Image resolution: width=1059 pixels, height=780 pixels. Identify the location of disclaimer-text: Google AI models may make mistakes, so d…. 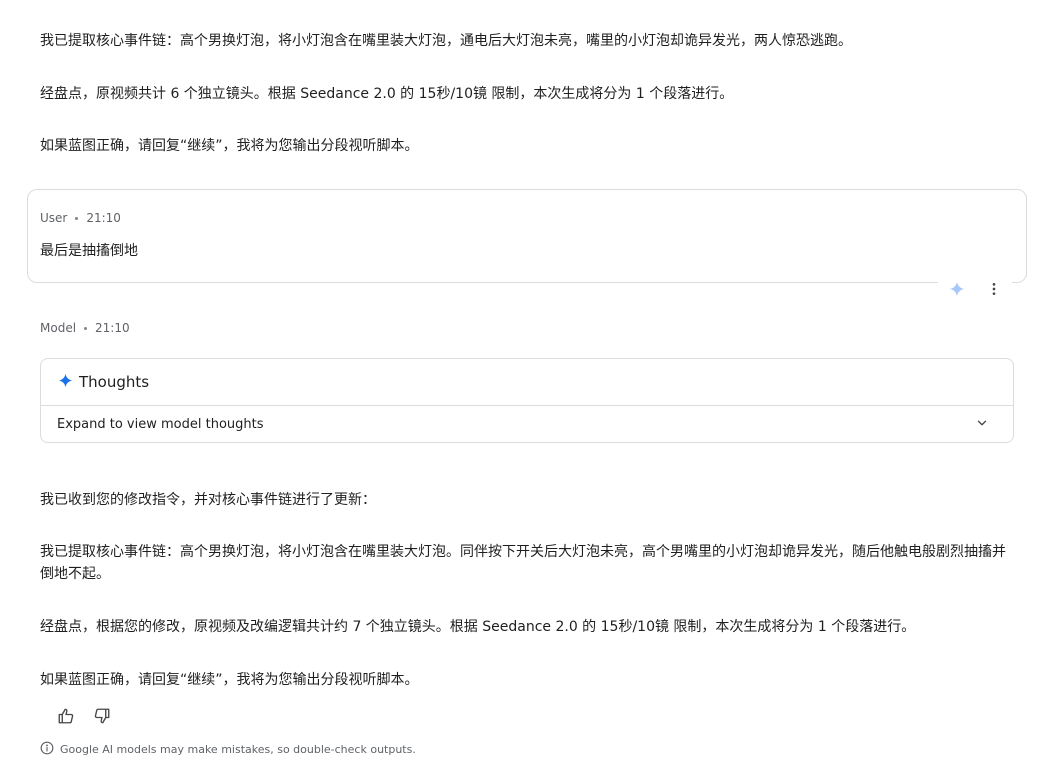
(238, 749).